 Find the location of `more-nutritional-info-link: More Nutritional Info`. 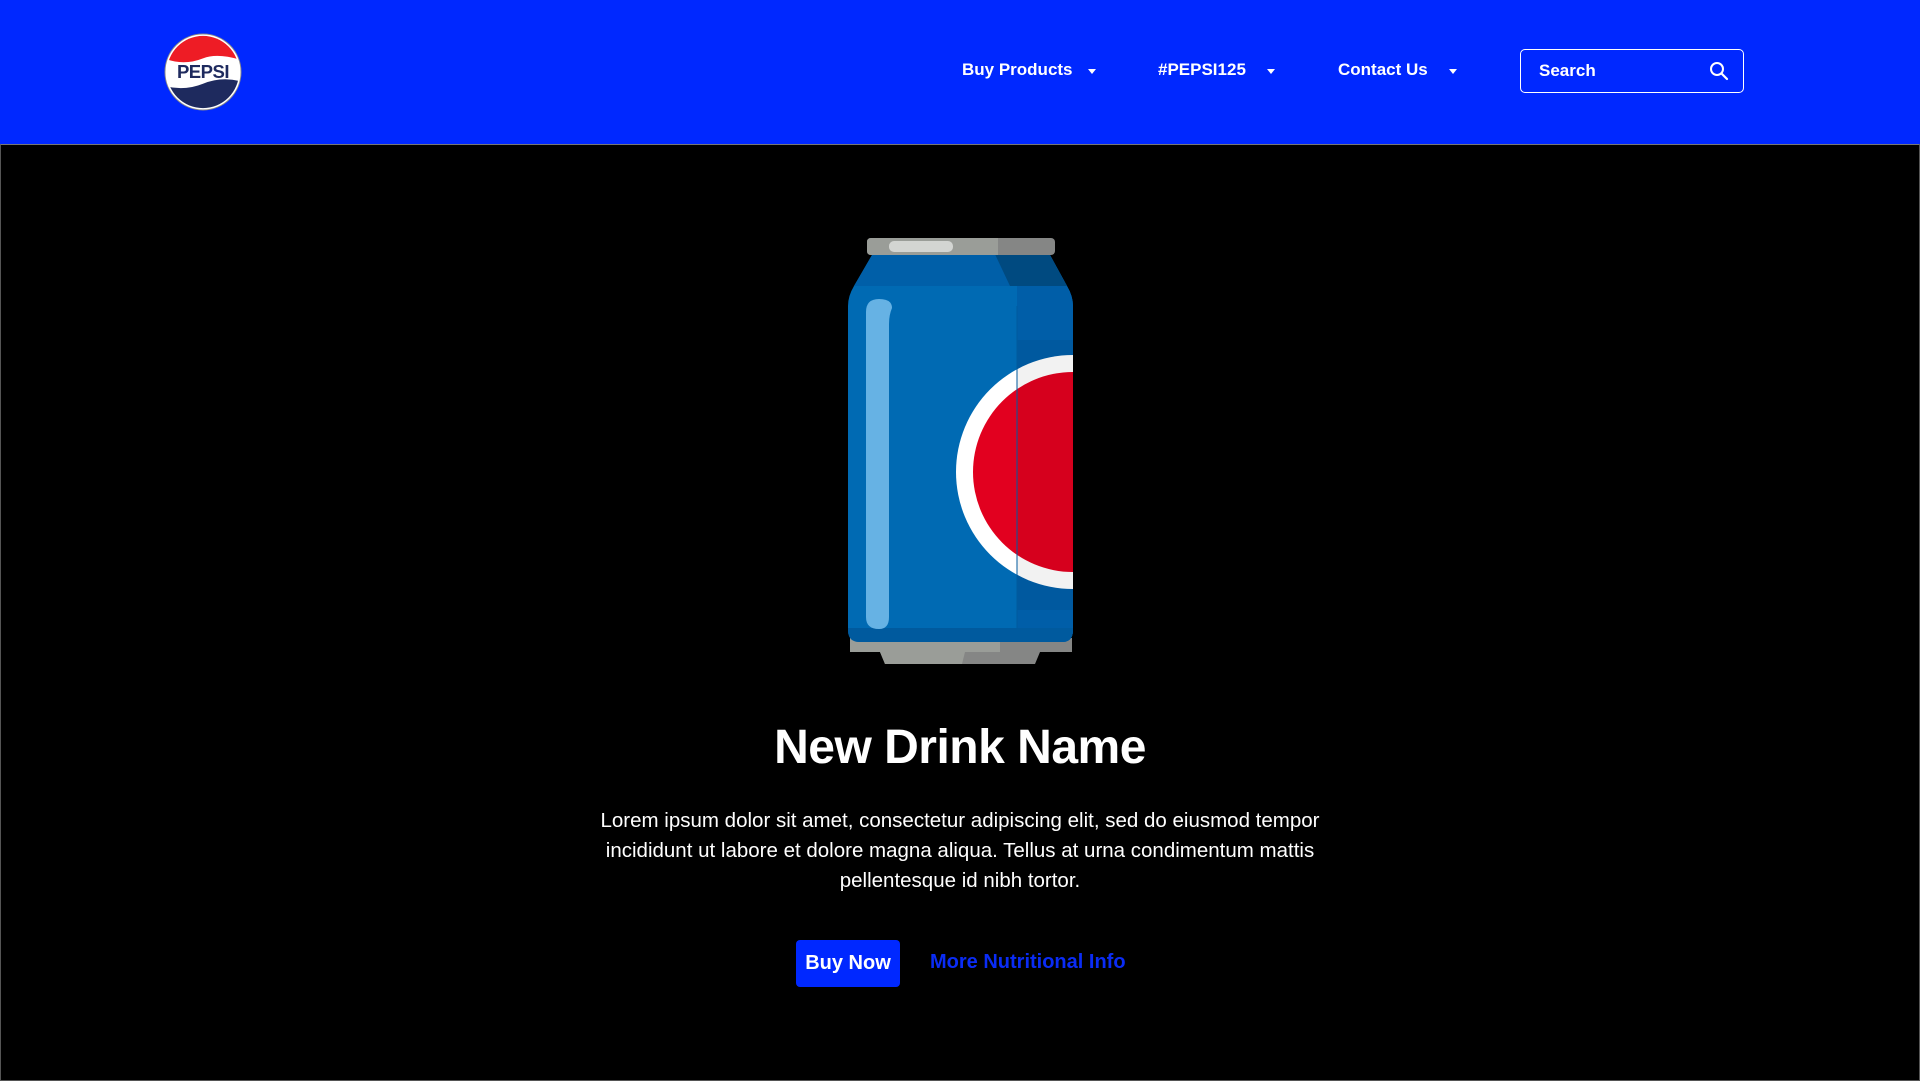

more-nutritional-info-link: More Nutritional Info is located at coordinates (1028, 962).